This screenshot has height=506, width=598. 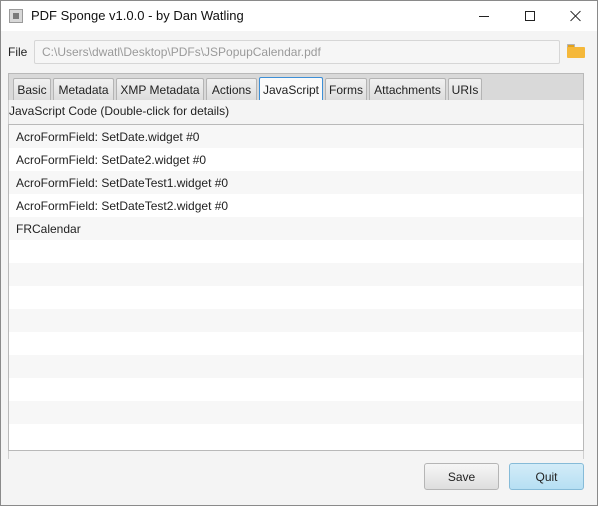 I want to click on title-bar: PDF Sponge v1.0.0 - by Dan Watling, so click(x=299, y=16).